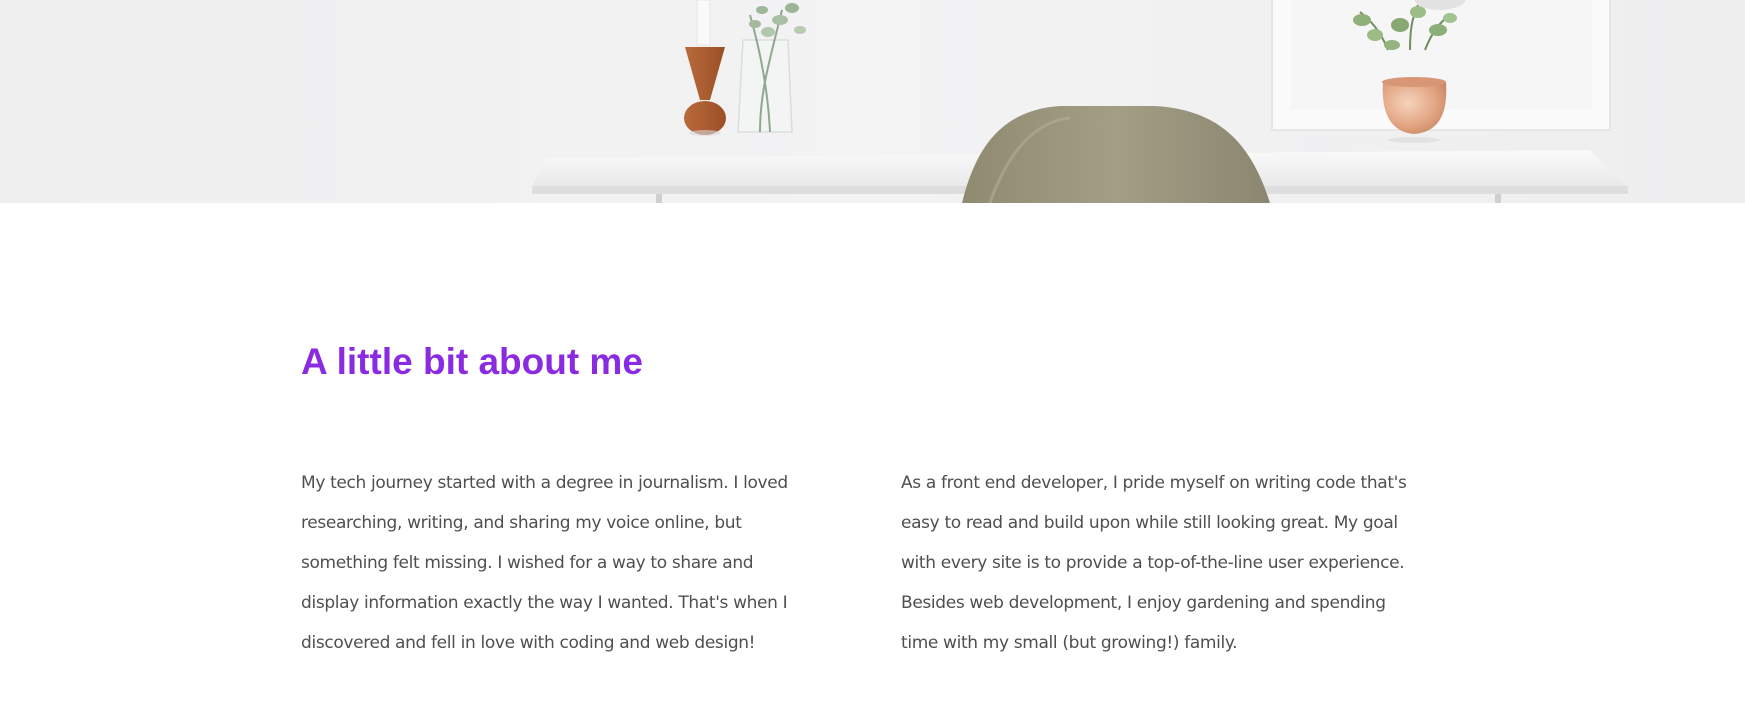 This screenshot has width=1745, height=717. I want to click on about-title: A little bit about me, so click(472, 361).